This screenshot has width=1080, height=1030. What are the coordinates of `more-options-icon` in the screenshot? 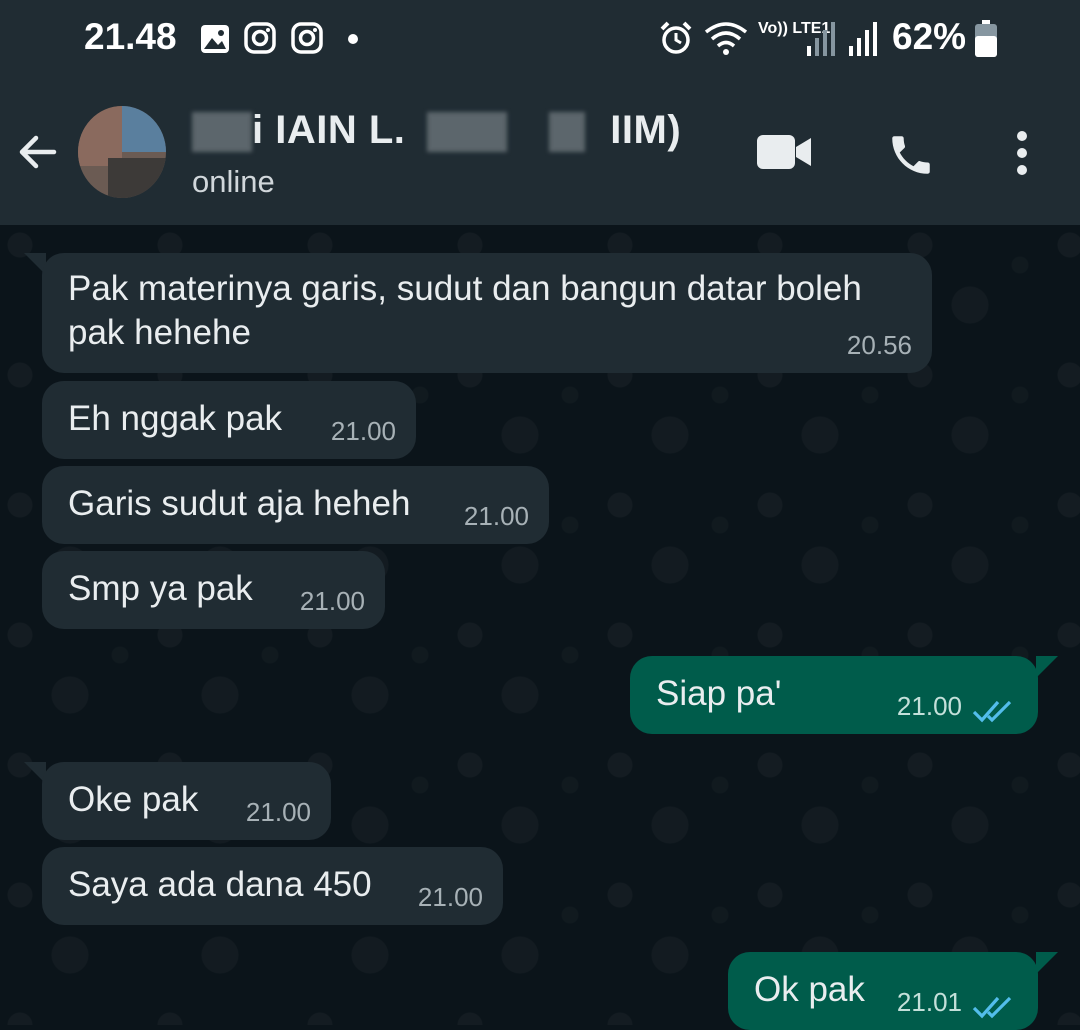 It's located at (1022, 153).